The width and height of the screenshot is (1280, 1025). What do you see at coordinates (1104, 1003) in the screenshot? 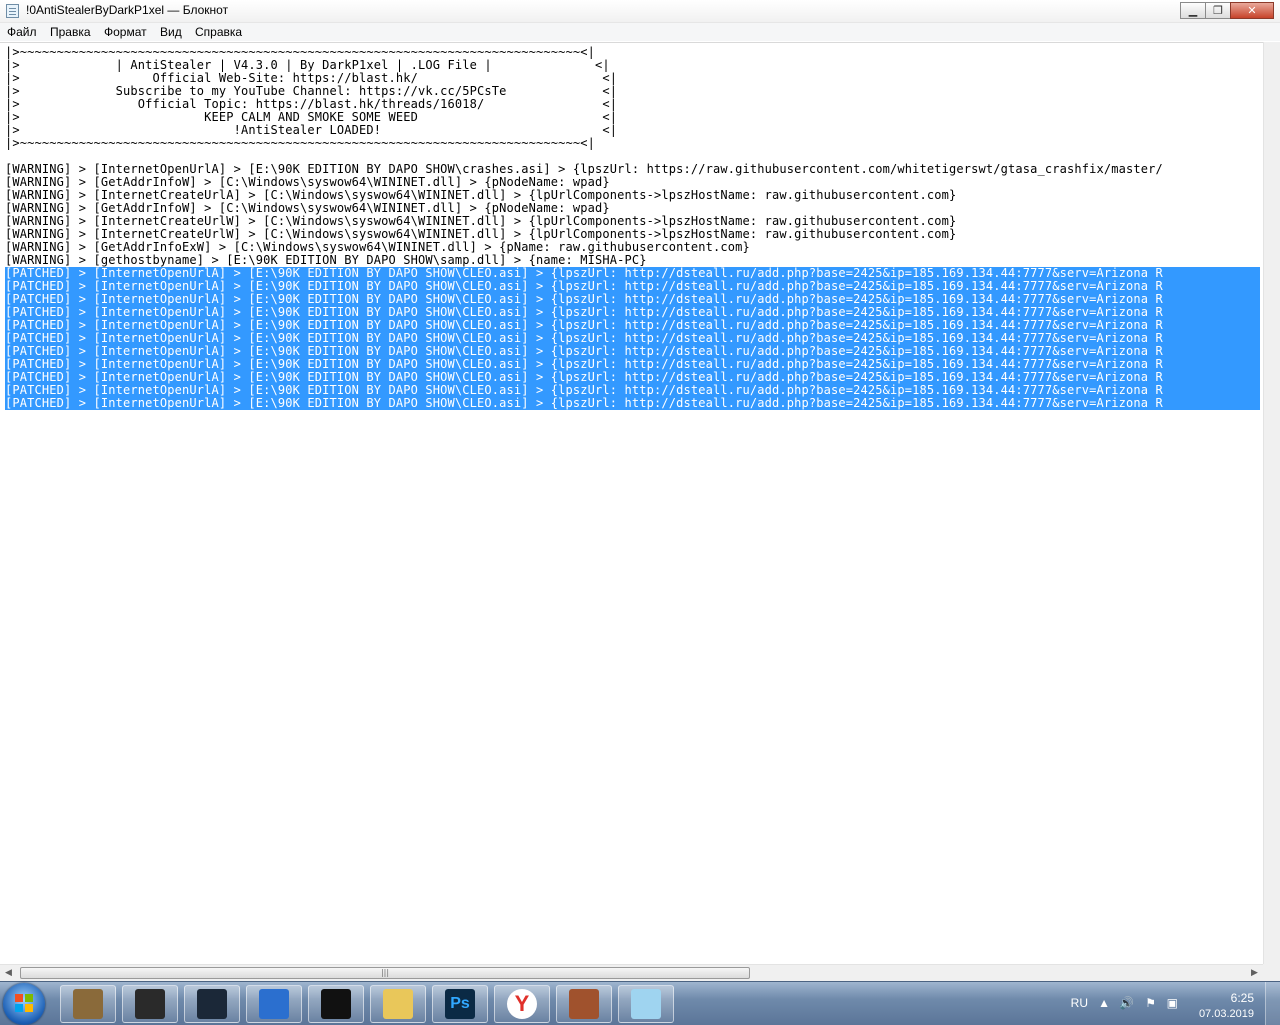
I see `show-hidden-icons-icon: ▲` at bounding box center [1104, 1003].